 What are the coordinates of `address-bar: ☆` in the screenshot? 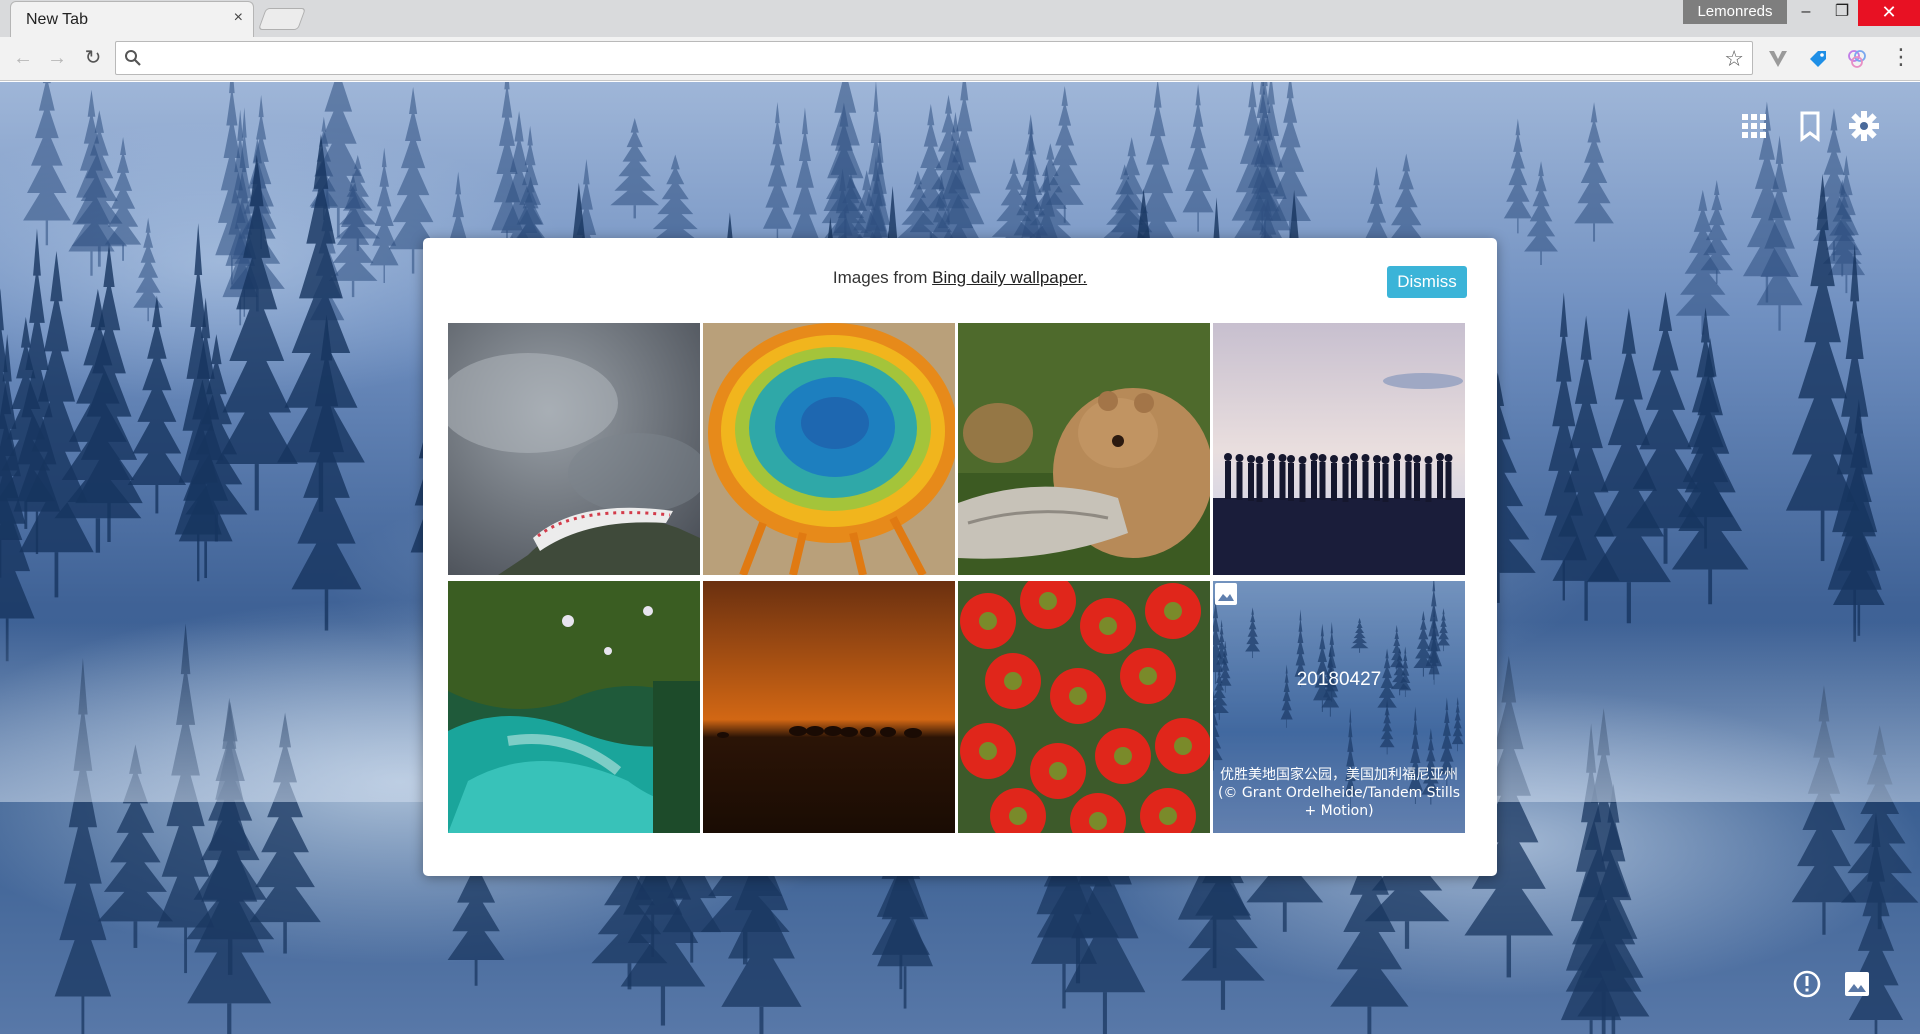 It's located at (934, 58).